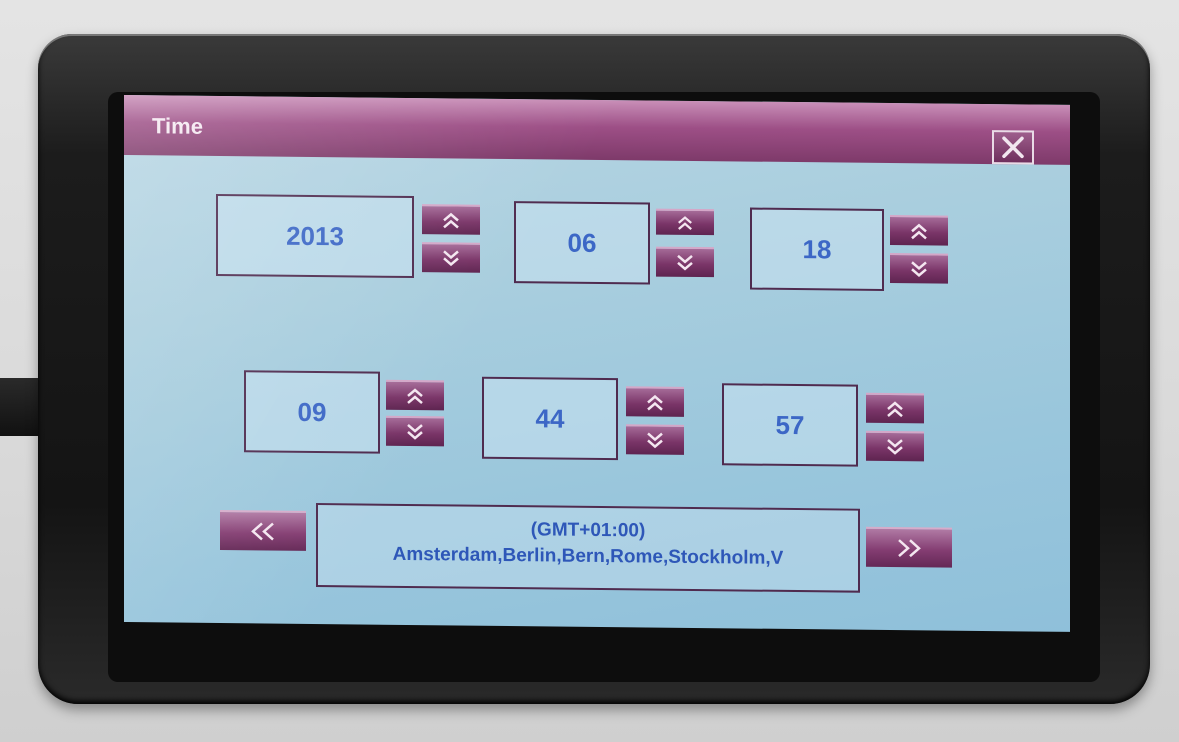  I want to click on day-increment-button, so click(919, 230).